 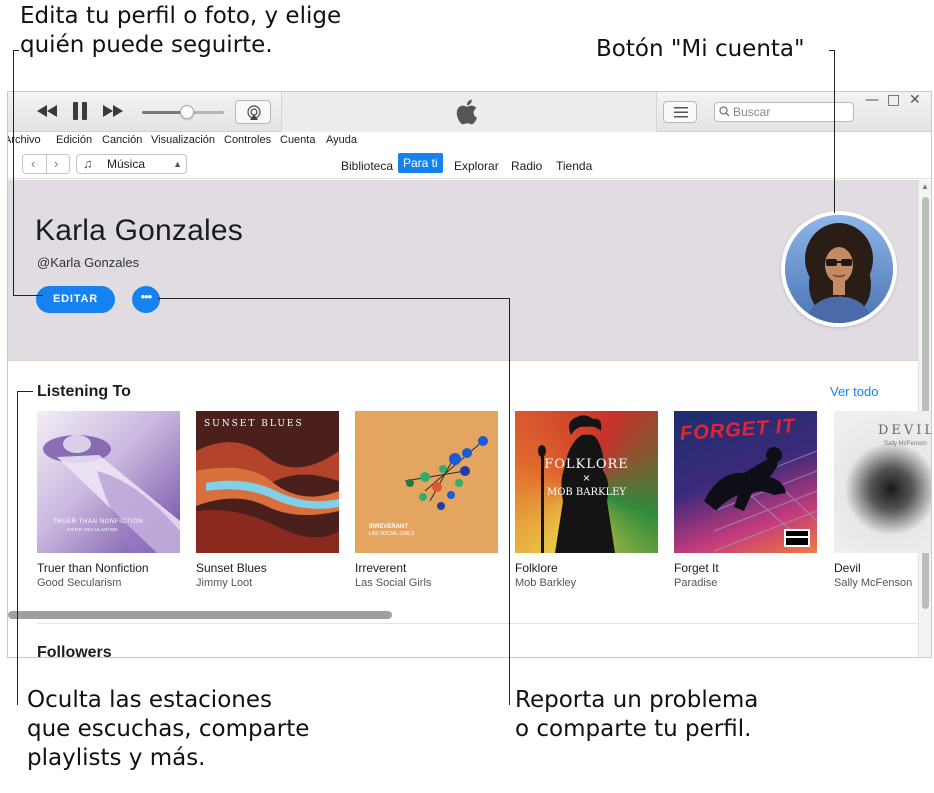 I want to click on album-card: FORGET IT Forget It Paradise, so click(x=745, y=500).